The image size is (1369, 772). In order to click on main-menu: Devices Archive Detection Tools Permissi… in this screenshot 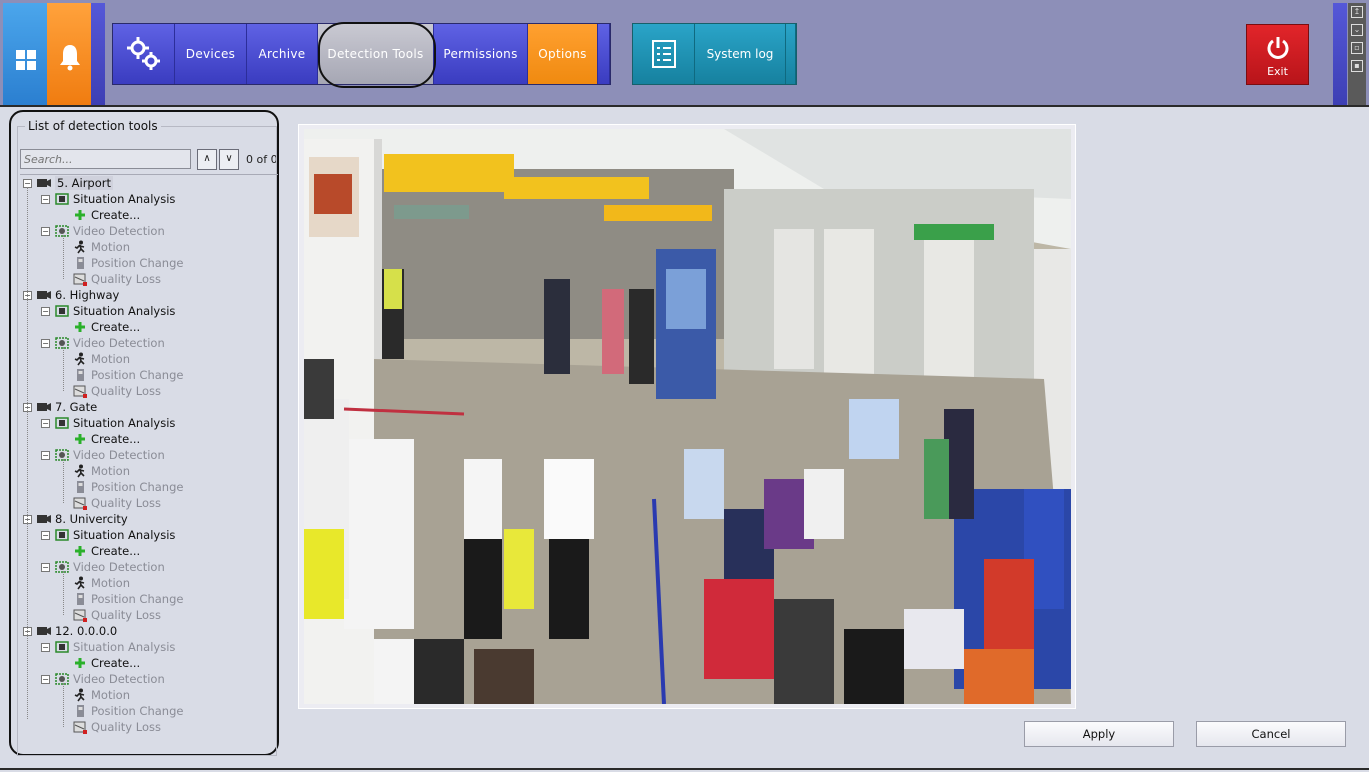, I will do `click(361, 55)`.